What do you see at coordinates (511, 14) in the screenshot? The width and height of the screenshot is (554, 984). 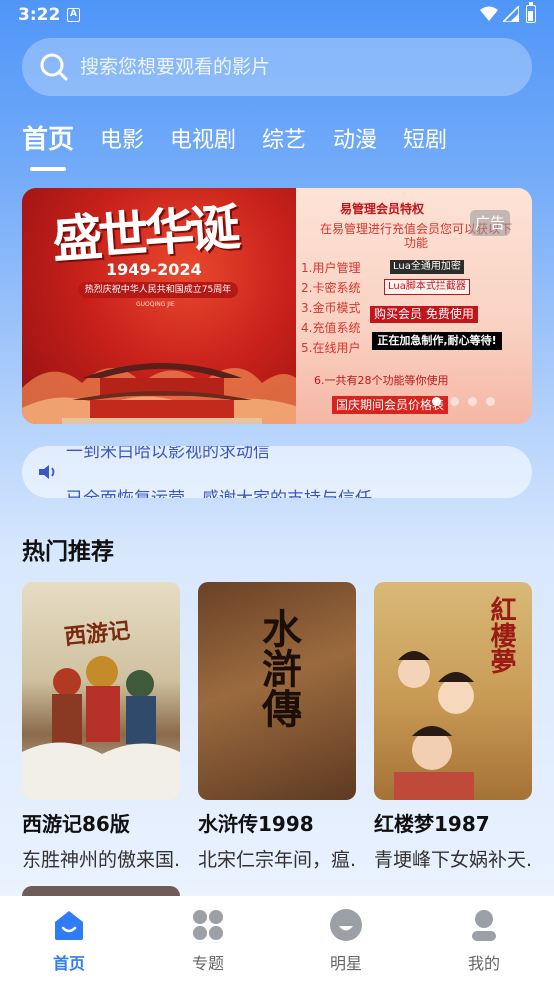 I see `signal-icon` at bounding box center [511, 14].